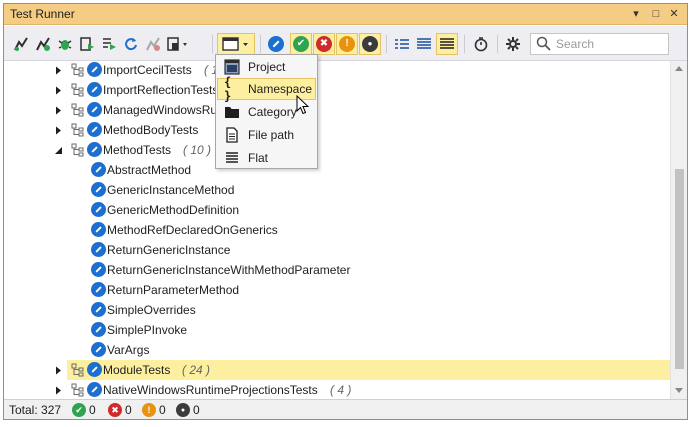  I want to click on cancel-run-button, so click(153, 44).